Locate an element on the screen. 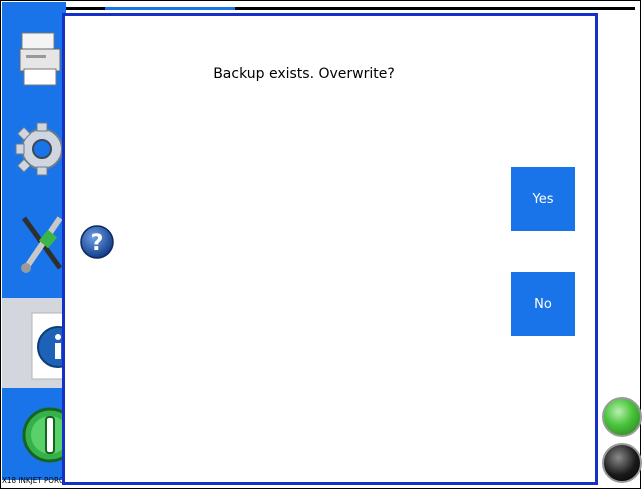  sidebar-item-info is located at coordinates (34, 346).